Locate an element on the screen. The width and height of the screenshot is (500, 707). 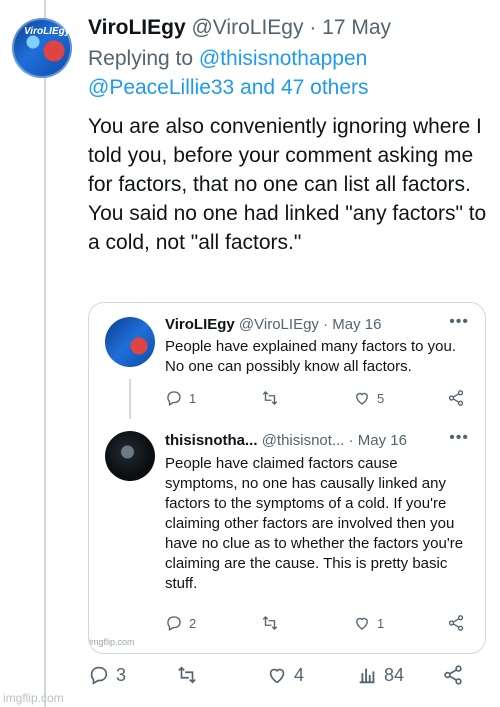
reply-button: 3 is located at coordinates (107, 675).